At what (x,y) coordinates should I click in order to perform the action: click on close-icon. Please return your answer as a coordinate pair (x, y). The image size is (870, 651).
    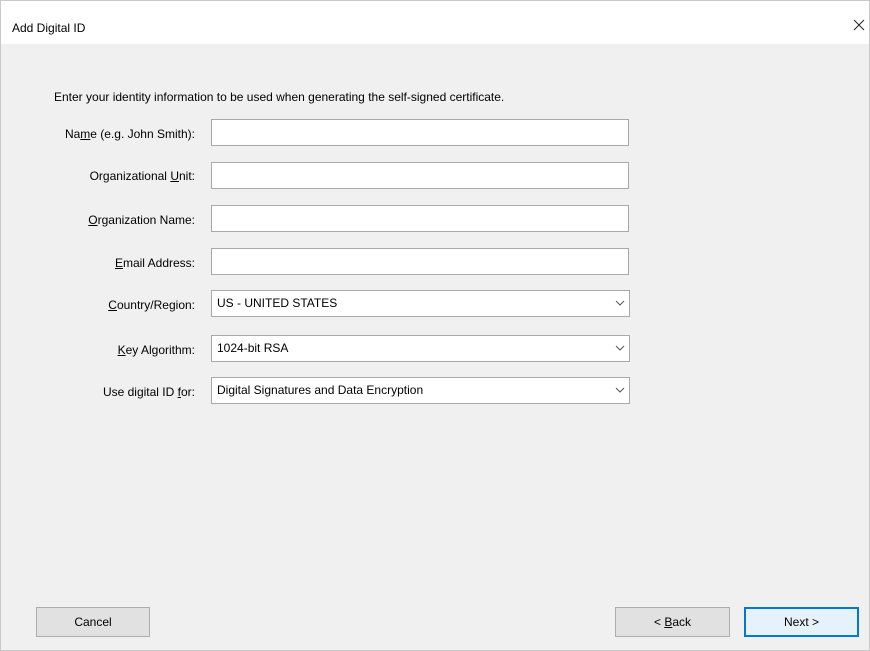
    Looking at the image, I should click on (859, 25).